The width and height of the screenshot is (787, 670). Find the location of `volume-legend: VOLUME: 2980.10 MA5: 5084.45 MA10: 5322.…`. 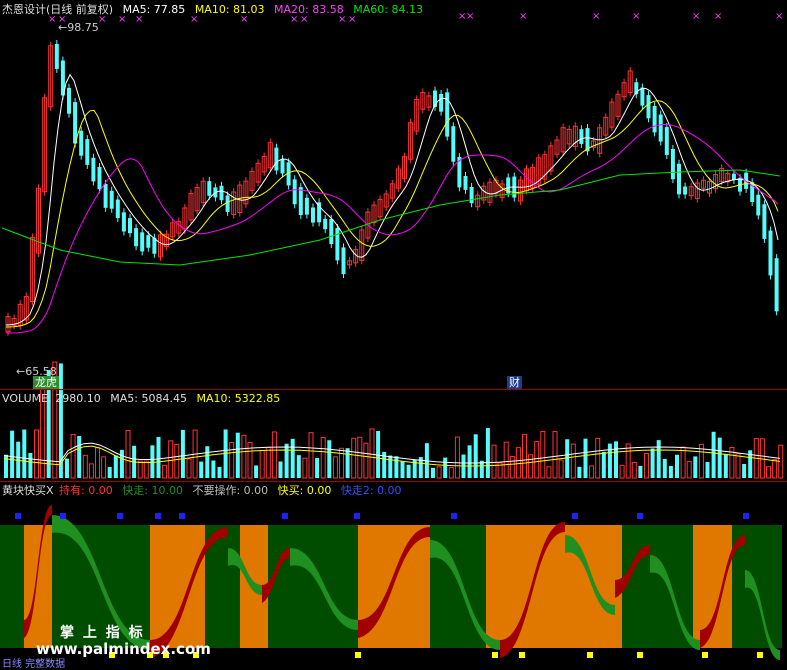

volume-legend: VOLUME: 2980.10 MA5: 5084.45 MA10: 5322.… is located at coordinates (144, 399).